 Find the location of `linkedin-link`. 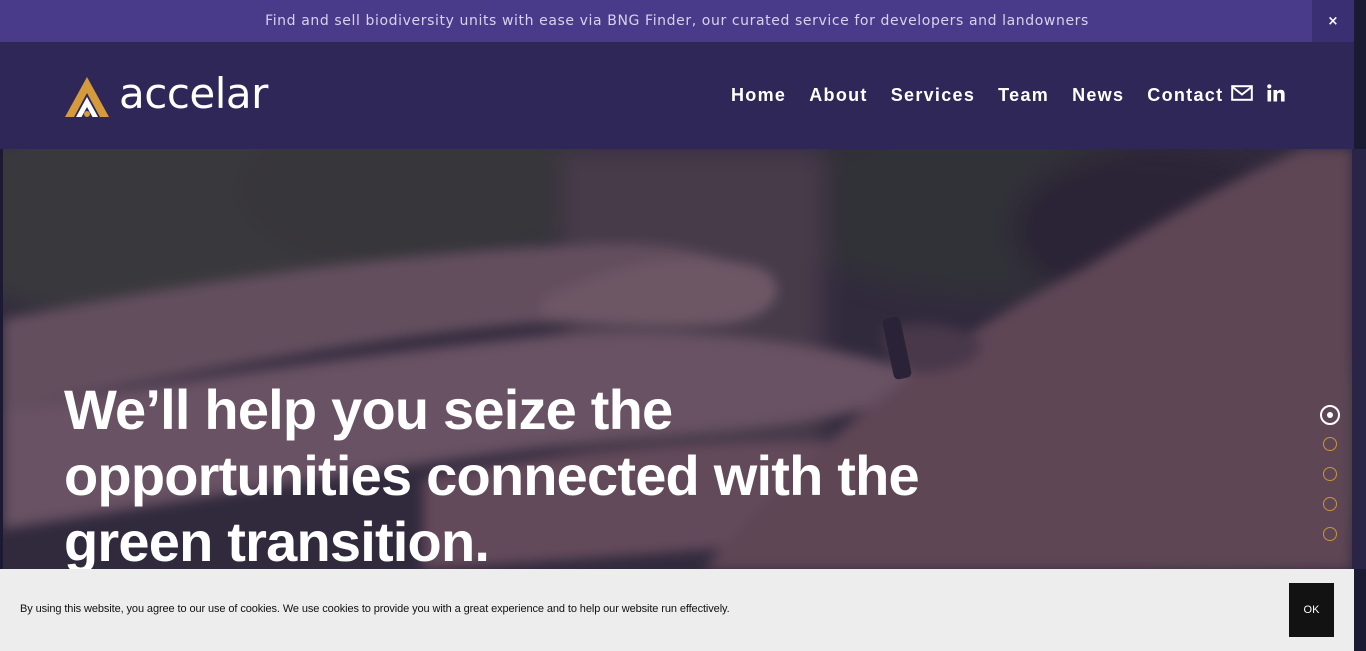

linkedin-link is located at coordinates (1276, 95).